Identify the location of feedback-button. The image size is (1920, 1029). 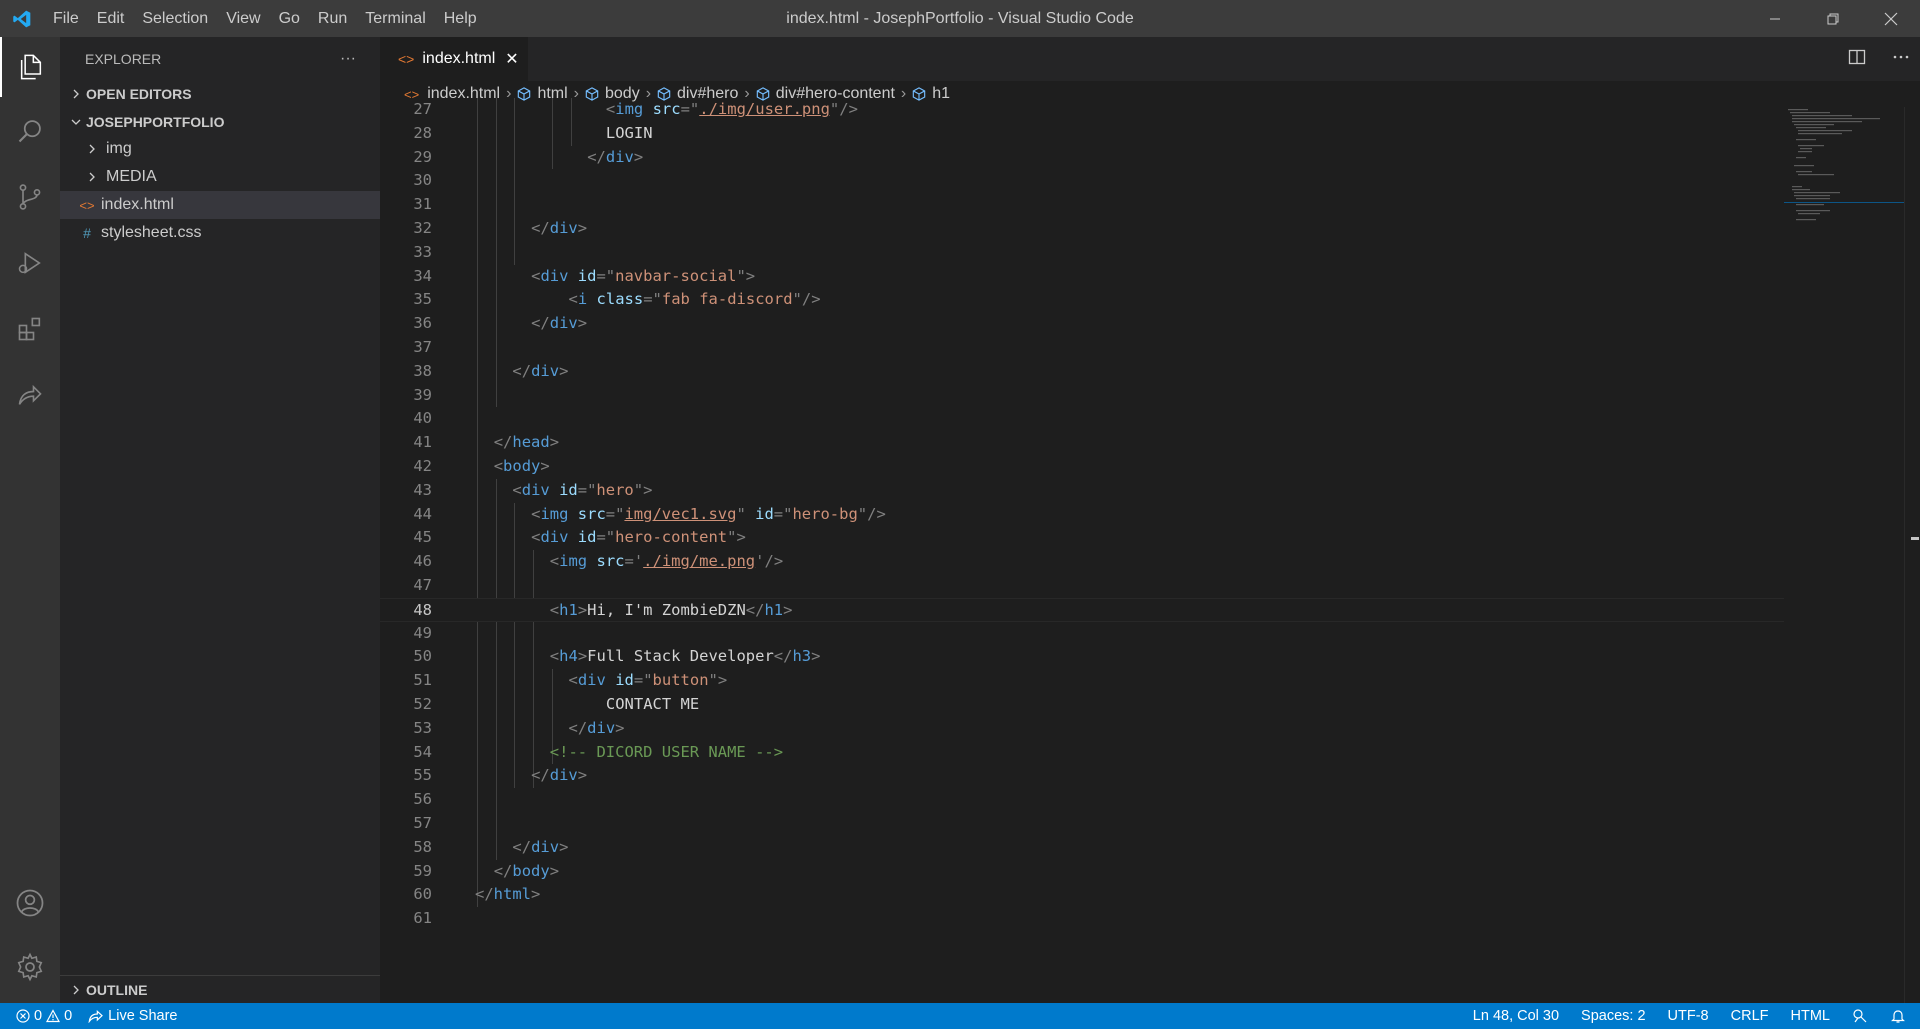
(1860, 1016).